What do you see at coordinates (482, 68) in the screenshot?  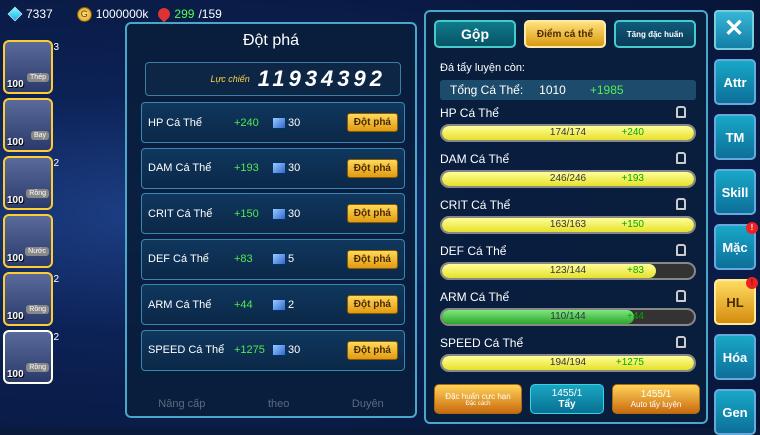 I see `remaining-stones-label: Đá tẩy luyện còn:` at bounding box center [482, 68].